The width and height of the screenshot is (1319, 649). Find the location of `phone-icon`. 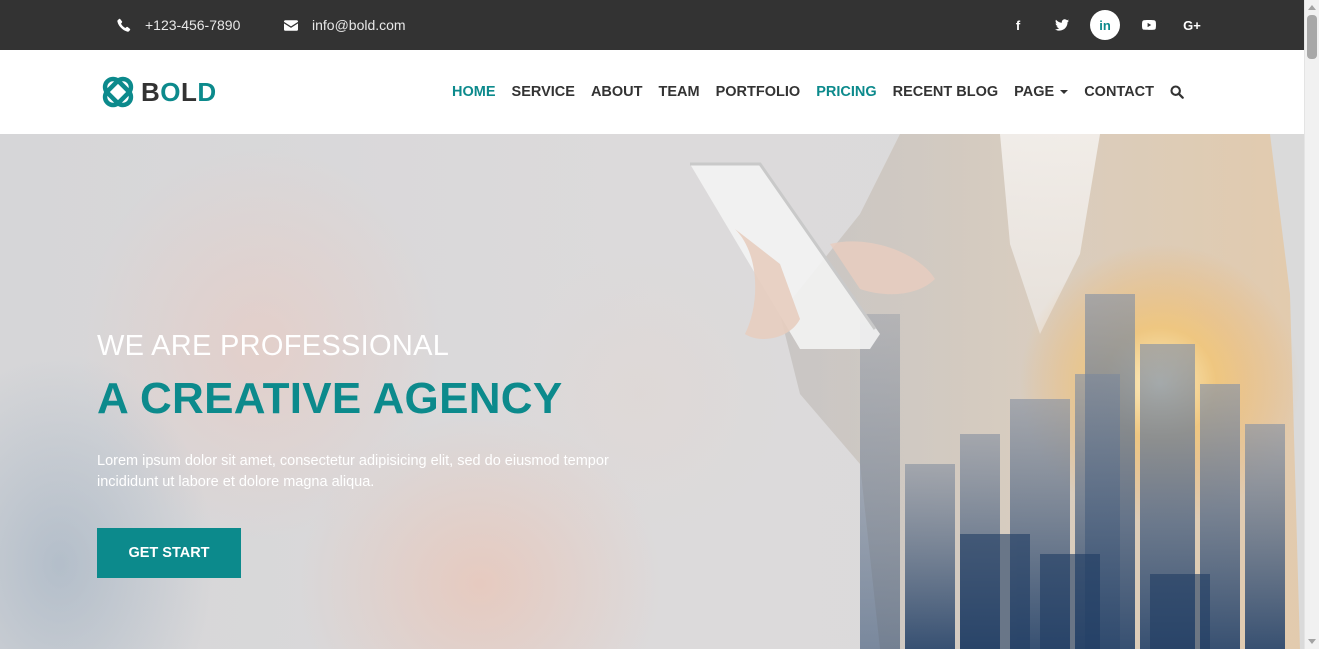

phone-icon is located at coordinates (124, 25).